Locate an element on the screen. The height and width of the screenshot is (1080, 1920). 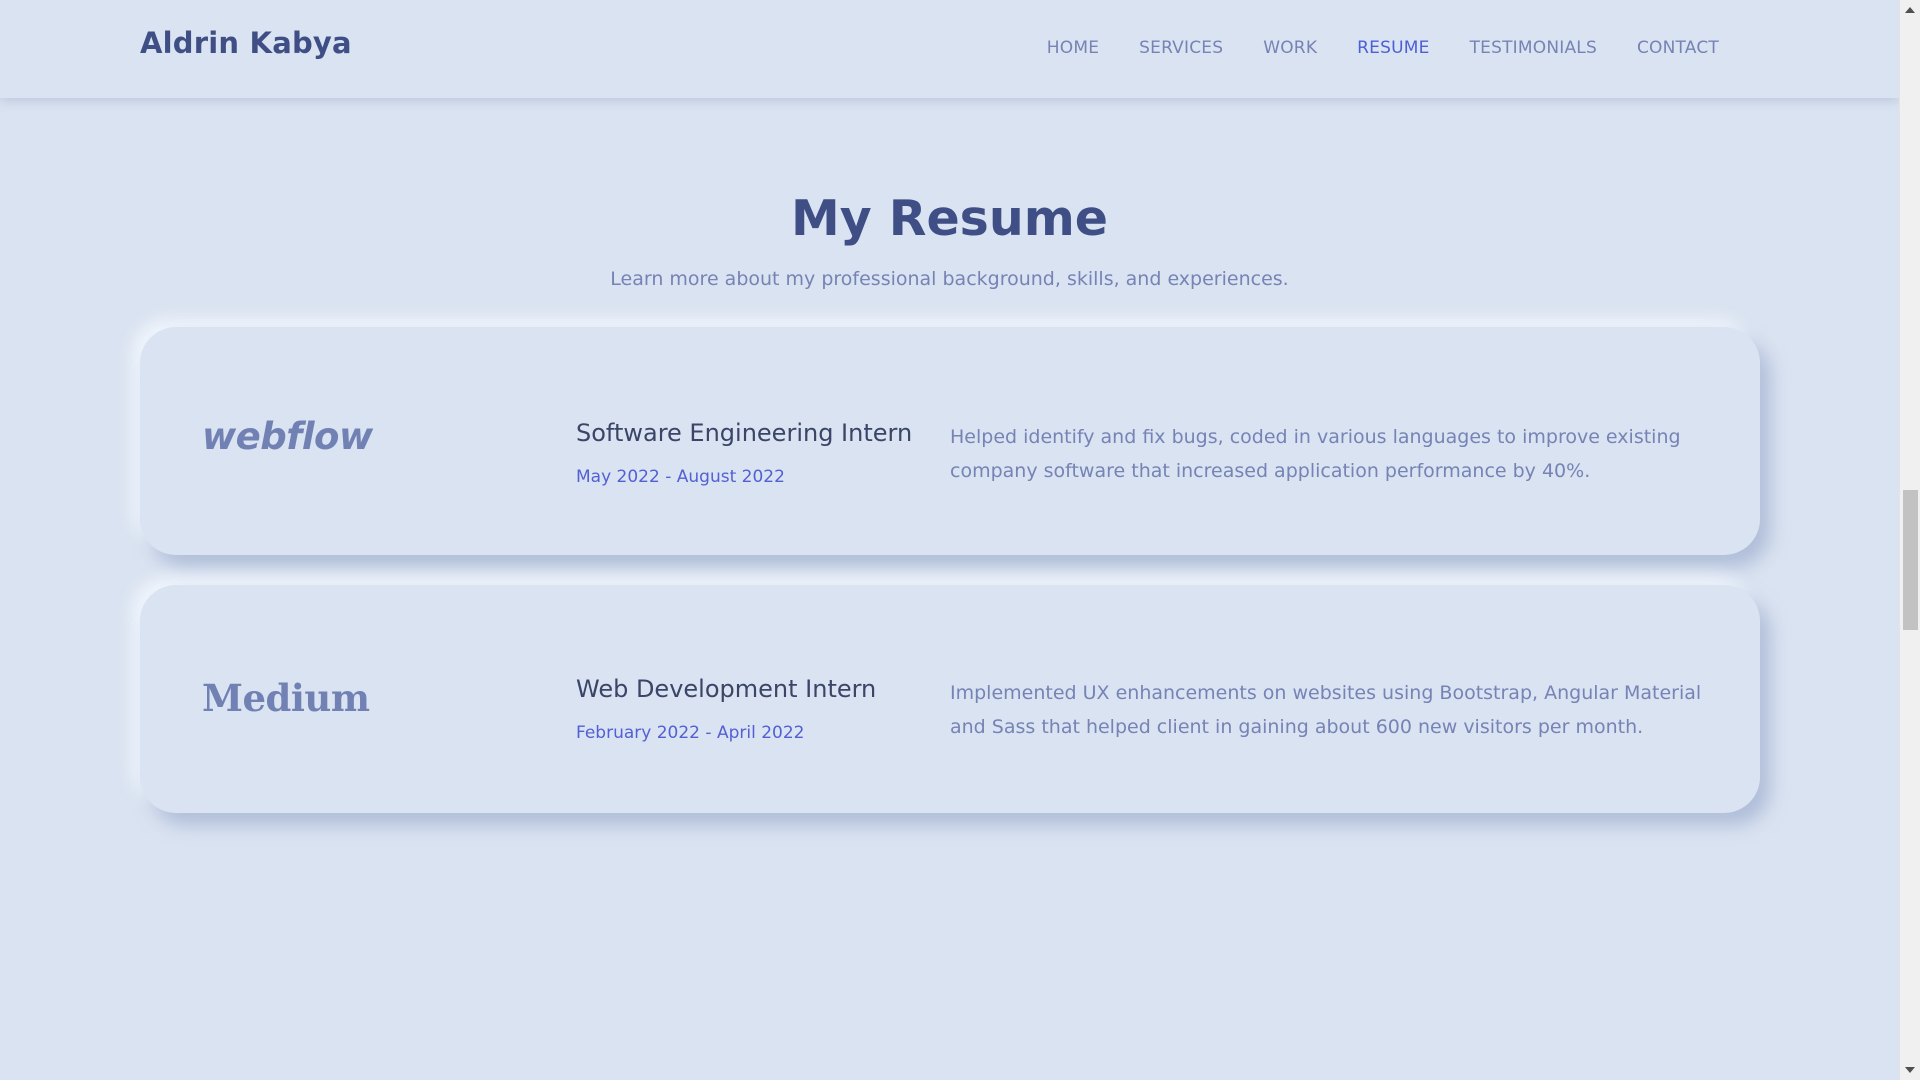
vertical-scrollbar is located at coordinates (1909, 540).